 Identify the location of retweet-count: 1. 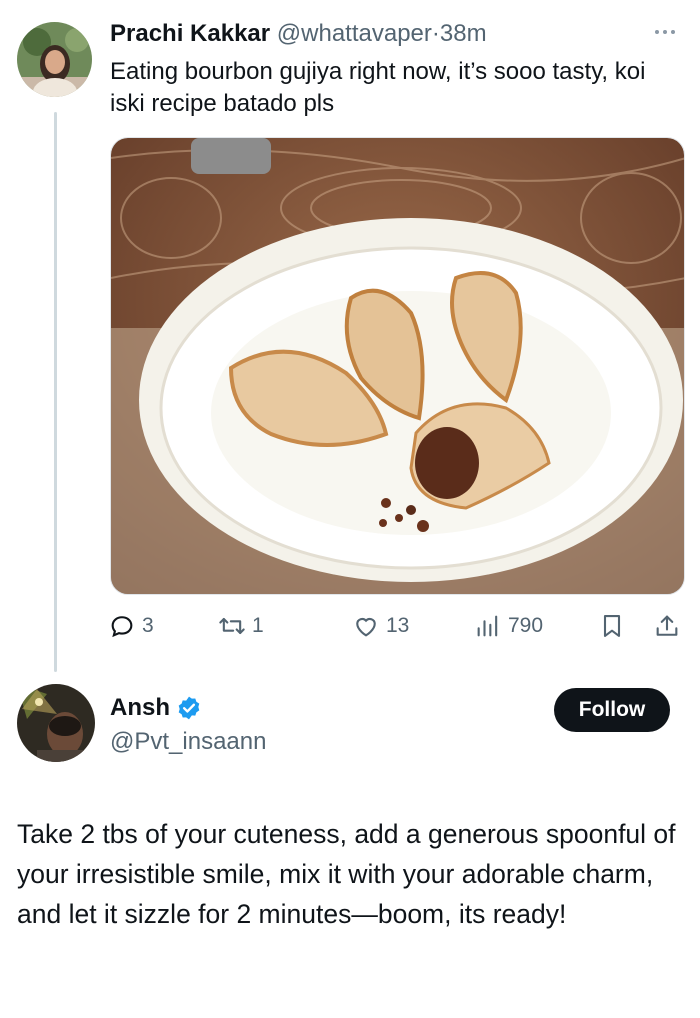
(258, 625).